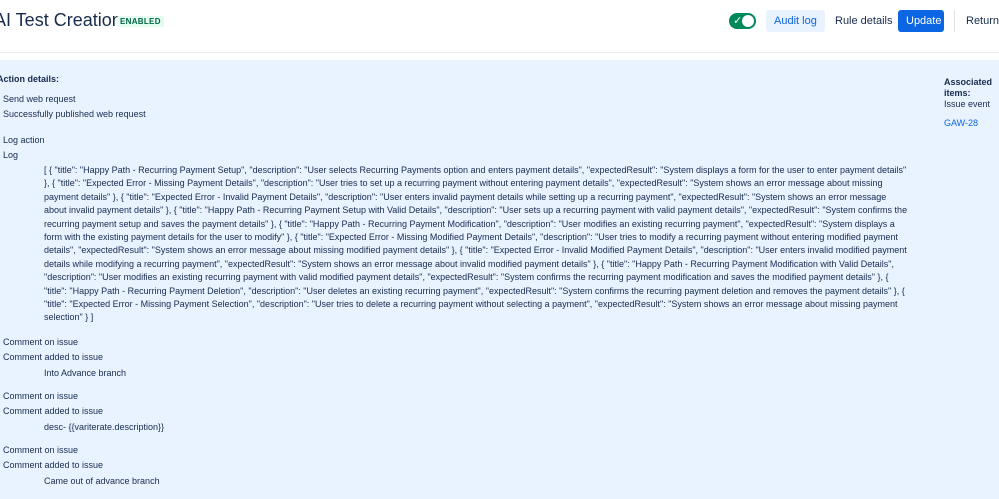  I want to click on rule-details-button: Rule details, so click(863, 21).